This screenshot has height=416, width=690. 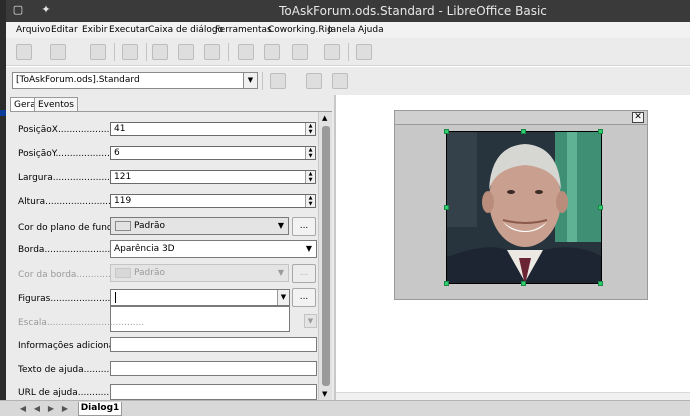 I want to click on first-tab-icon: ◀, so click(x=23, y=409).